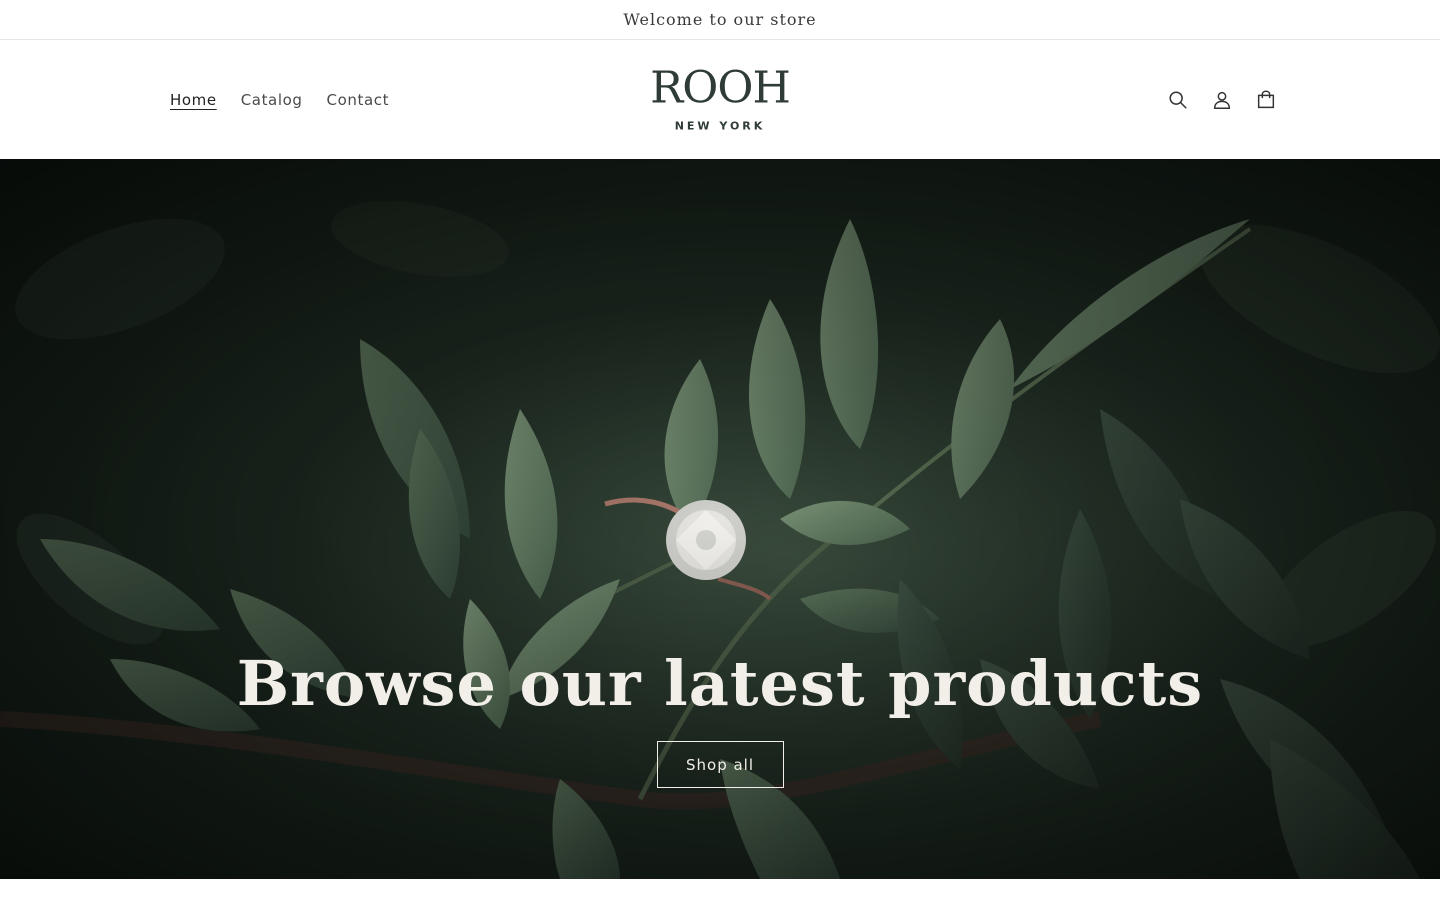  I want to click on site-header: Home Catalog Contact ROOH NEW YORK, so click(720, 99).